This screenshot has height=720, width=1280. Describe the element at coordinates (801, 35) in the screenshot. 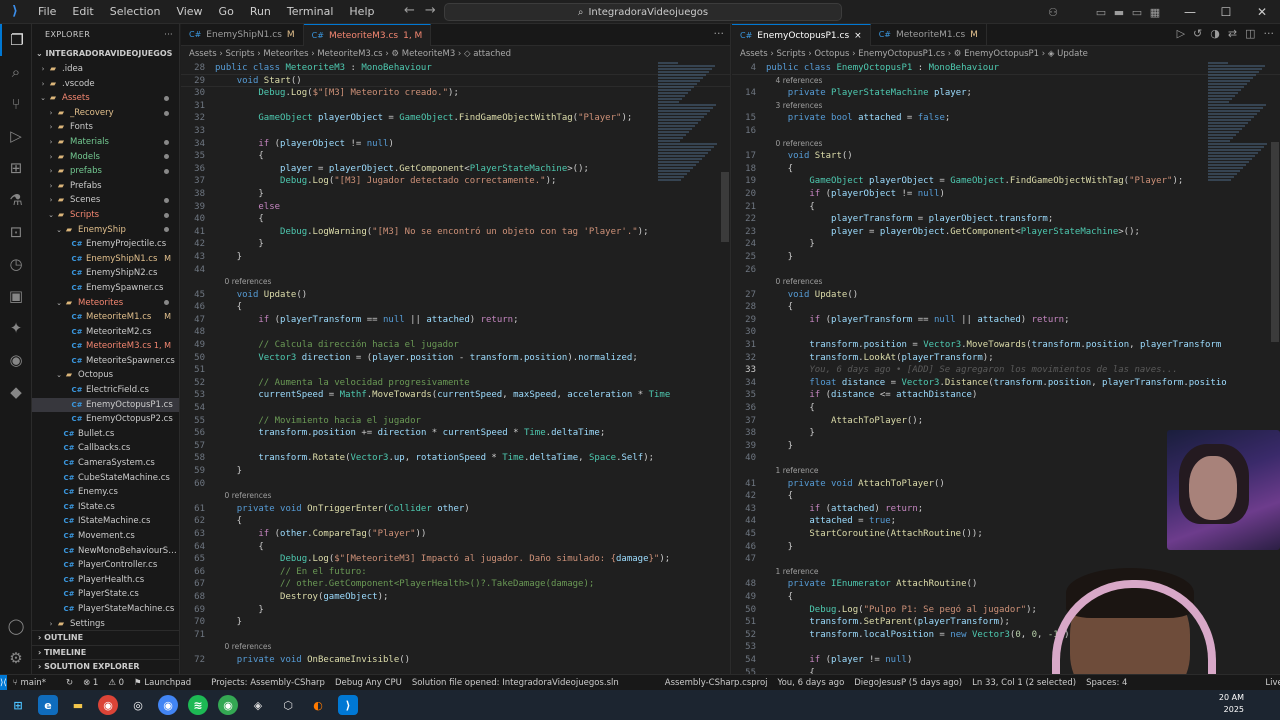

I see `tab-enemyoctopusp1: C# EnemyOctopusP1.cs ×` at that location.